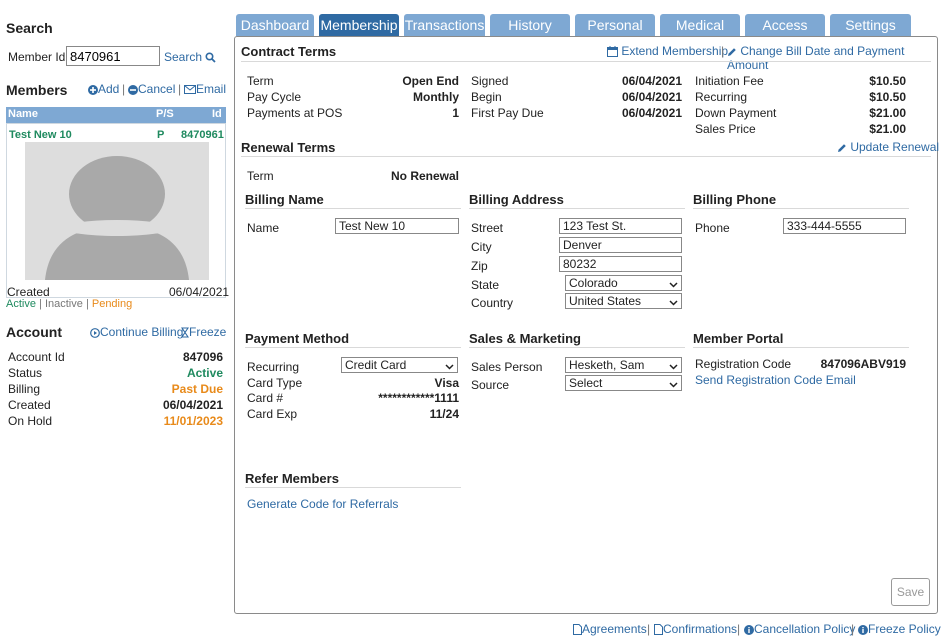 This screenshot has height=643, width=947. What do you see at coordinates (623, 301) in the screenshot?
I see `country-select: United States` at bounding box center [623, 301].